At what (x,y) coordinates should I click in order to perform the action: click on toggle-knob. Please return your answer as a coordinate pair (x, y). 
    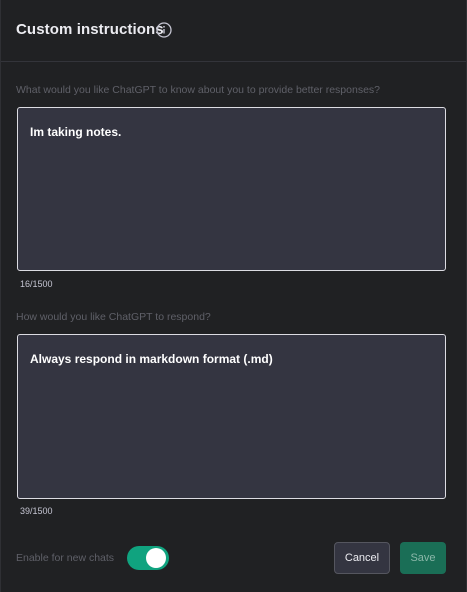
    Looking at the image, I should click on (156, 558).